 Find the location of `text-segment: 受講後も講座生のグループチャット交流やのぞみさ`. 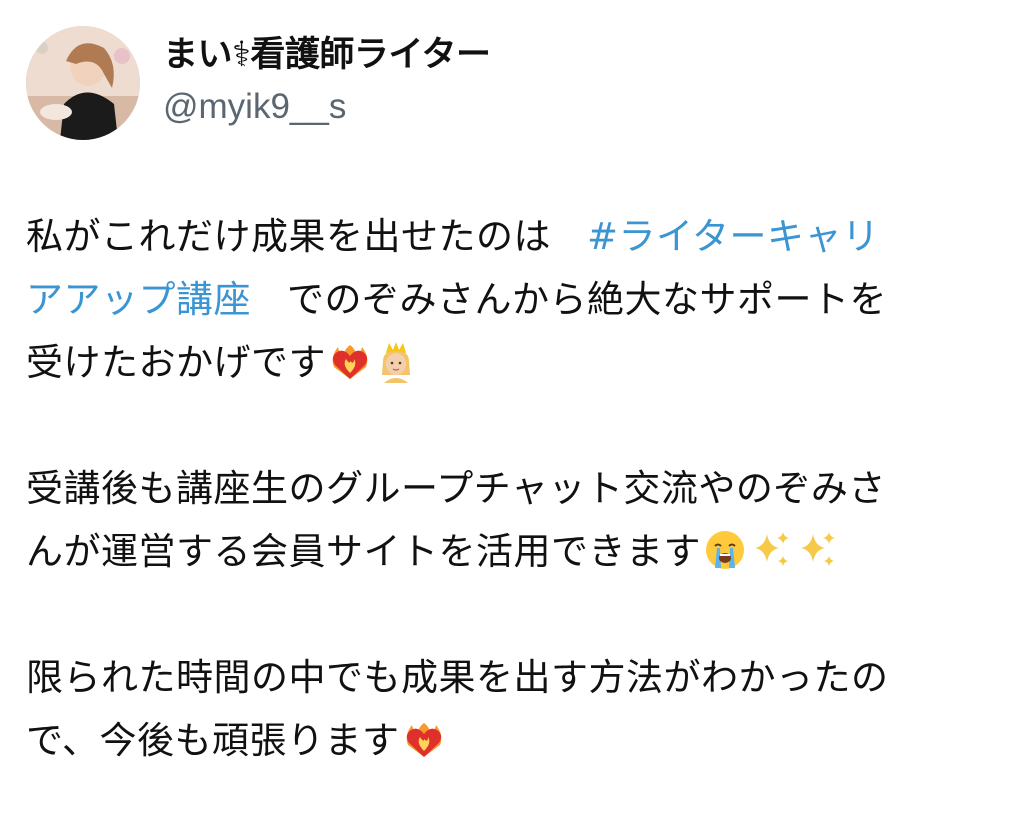

text-segment: 受講後も講座生のグループチャット交流やのぞみさ is located at coordinates (456, 488).